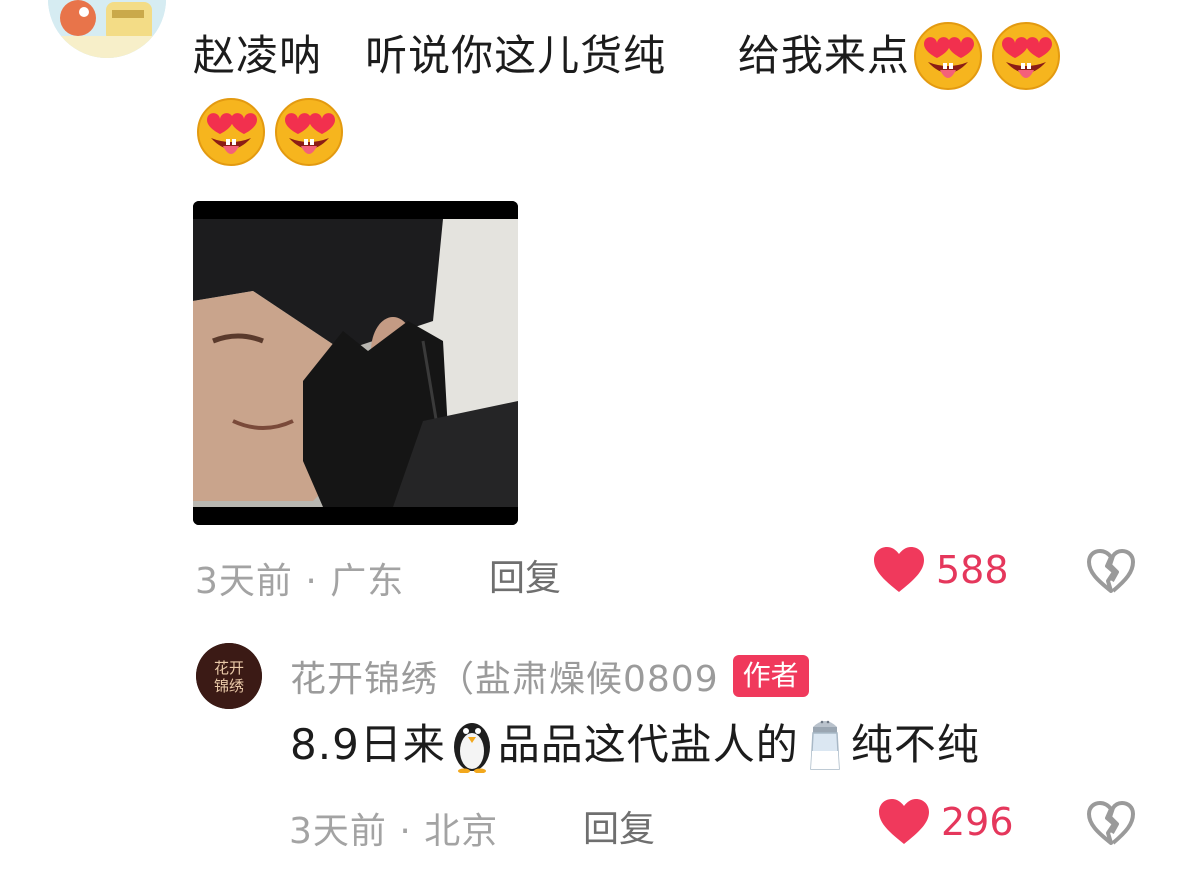  I want to click on reply-like-button: 296, so click(945, 822).